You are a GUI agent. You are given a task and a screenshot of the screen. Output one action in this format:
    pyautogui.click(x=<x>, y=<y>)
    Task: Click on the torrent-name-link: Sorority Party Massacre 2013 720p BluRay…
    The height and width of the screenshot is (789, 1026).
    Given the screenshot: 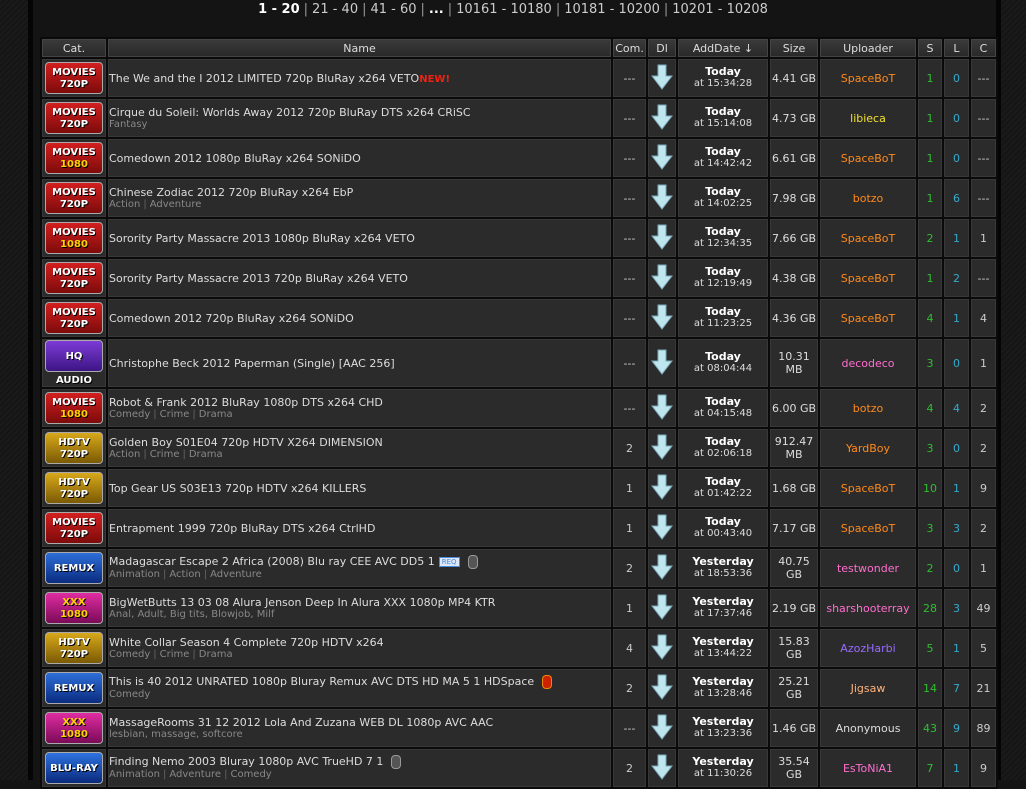 What is the action you would take?
    pyautogui.click(x=258, y=278)
    